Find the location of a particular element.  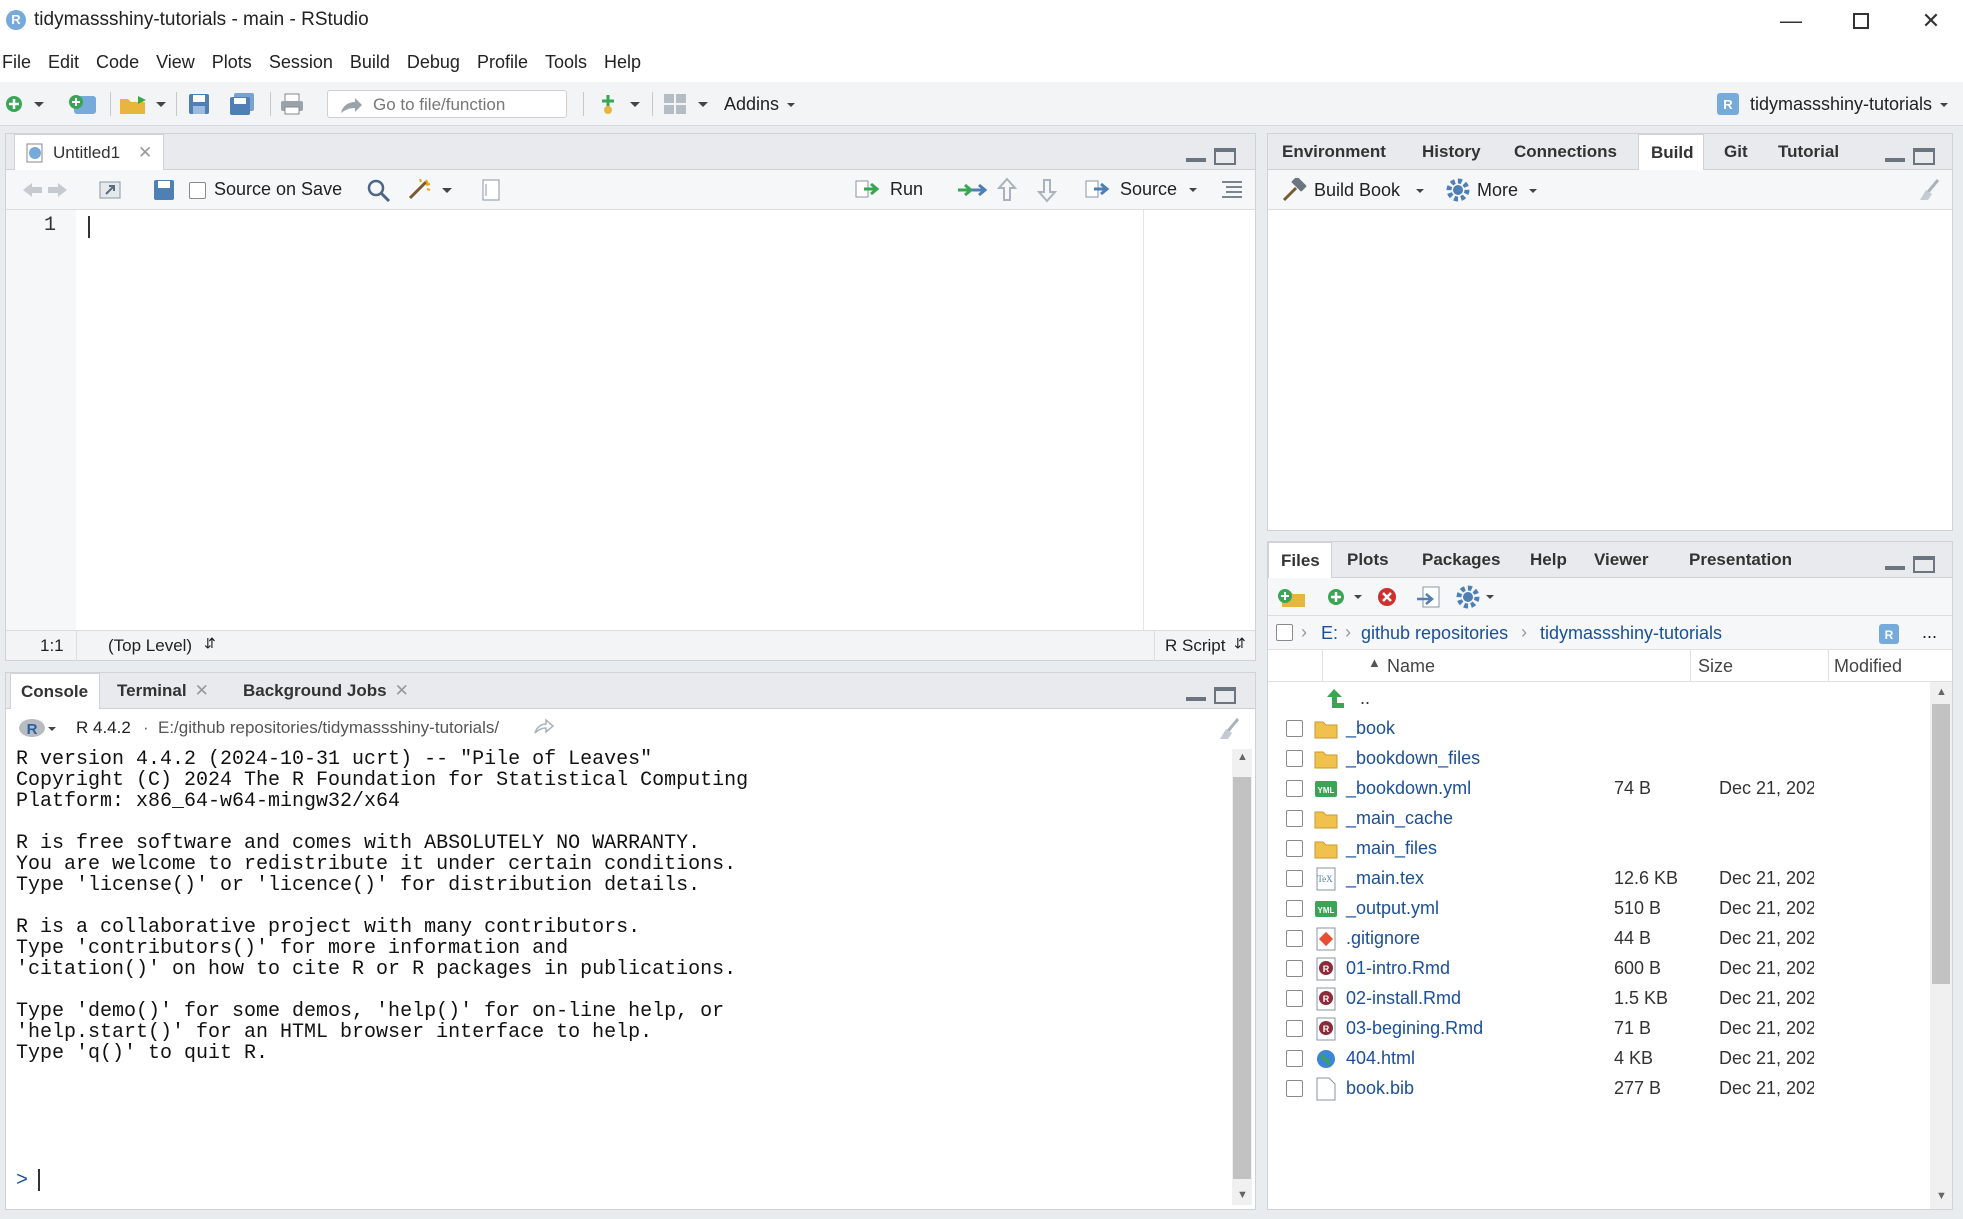

open-file-icon is located at coordinates (143, 104).